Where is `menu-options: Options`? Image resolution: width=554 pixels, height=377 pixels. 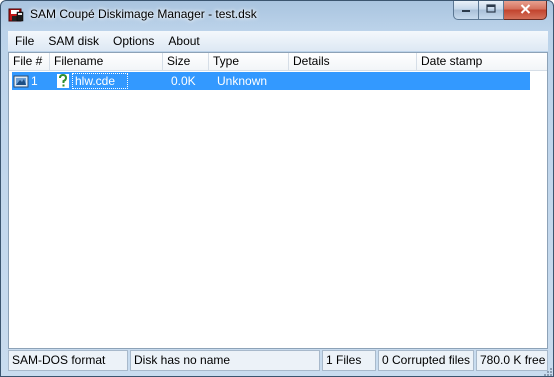
menu-options: Options is located at coordinates (133, 41).